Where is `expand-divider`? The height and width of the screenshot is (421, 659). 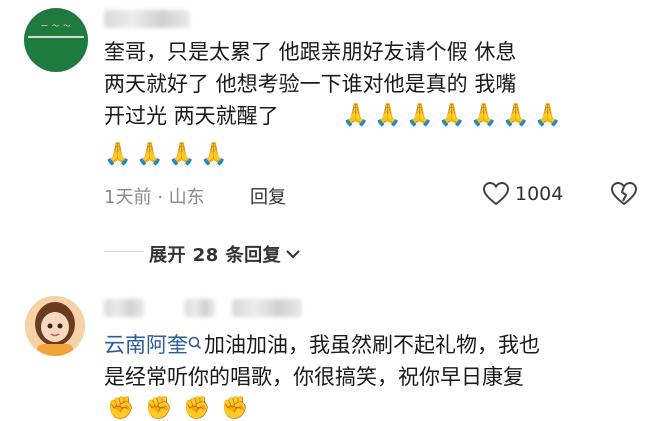
expand-divider is located at coordinates (124, 251).